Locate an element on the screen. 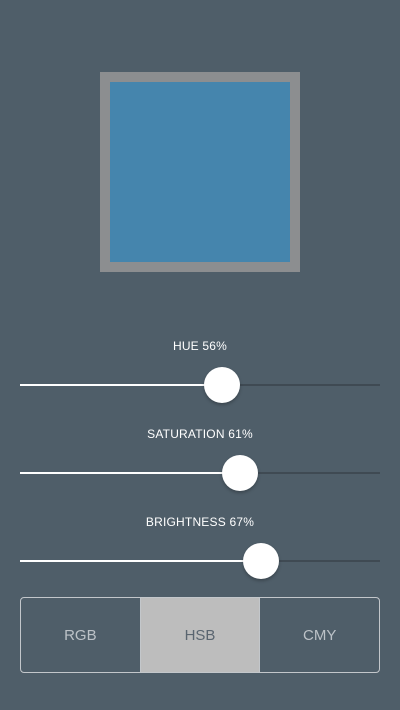  saturation-slider-fill is located at coordinates (130, 473).